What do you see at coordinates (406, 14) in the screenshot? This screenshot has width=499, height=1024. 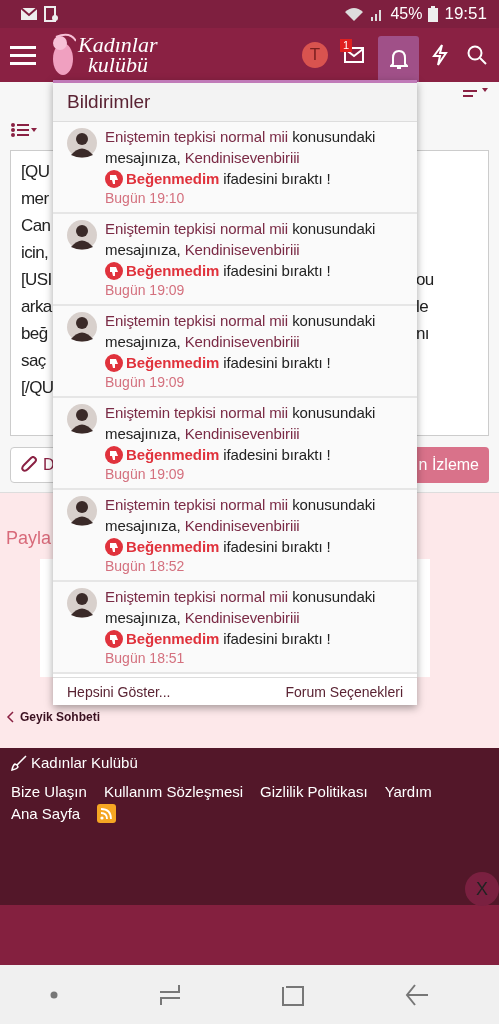 I see `battery-percent: 45%` at bounding box center [406, 14].